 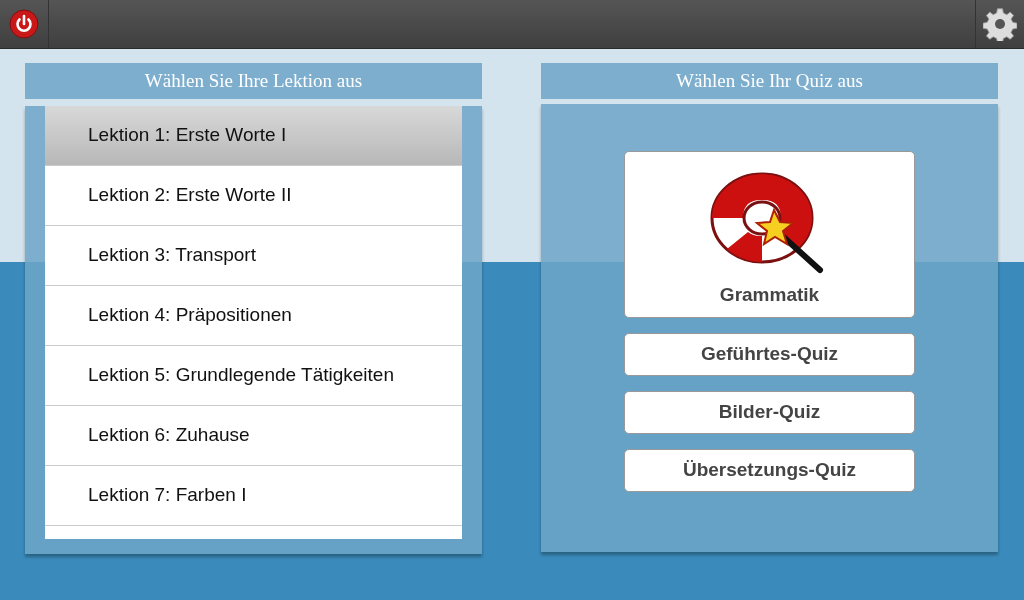 What do you see at coordinates (1000, 24) in the screenshot?
I see `settings-icon` at bounding box center [1000, 24].